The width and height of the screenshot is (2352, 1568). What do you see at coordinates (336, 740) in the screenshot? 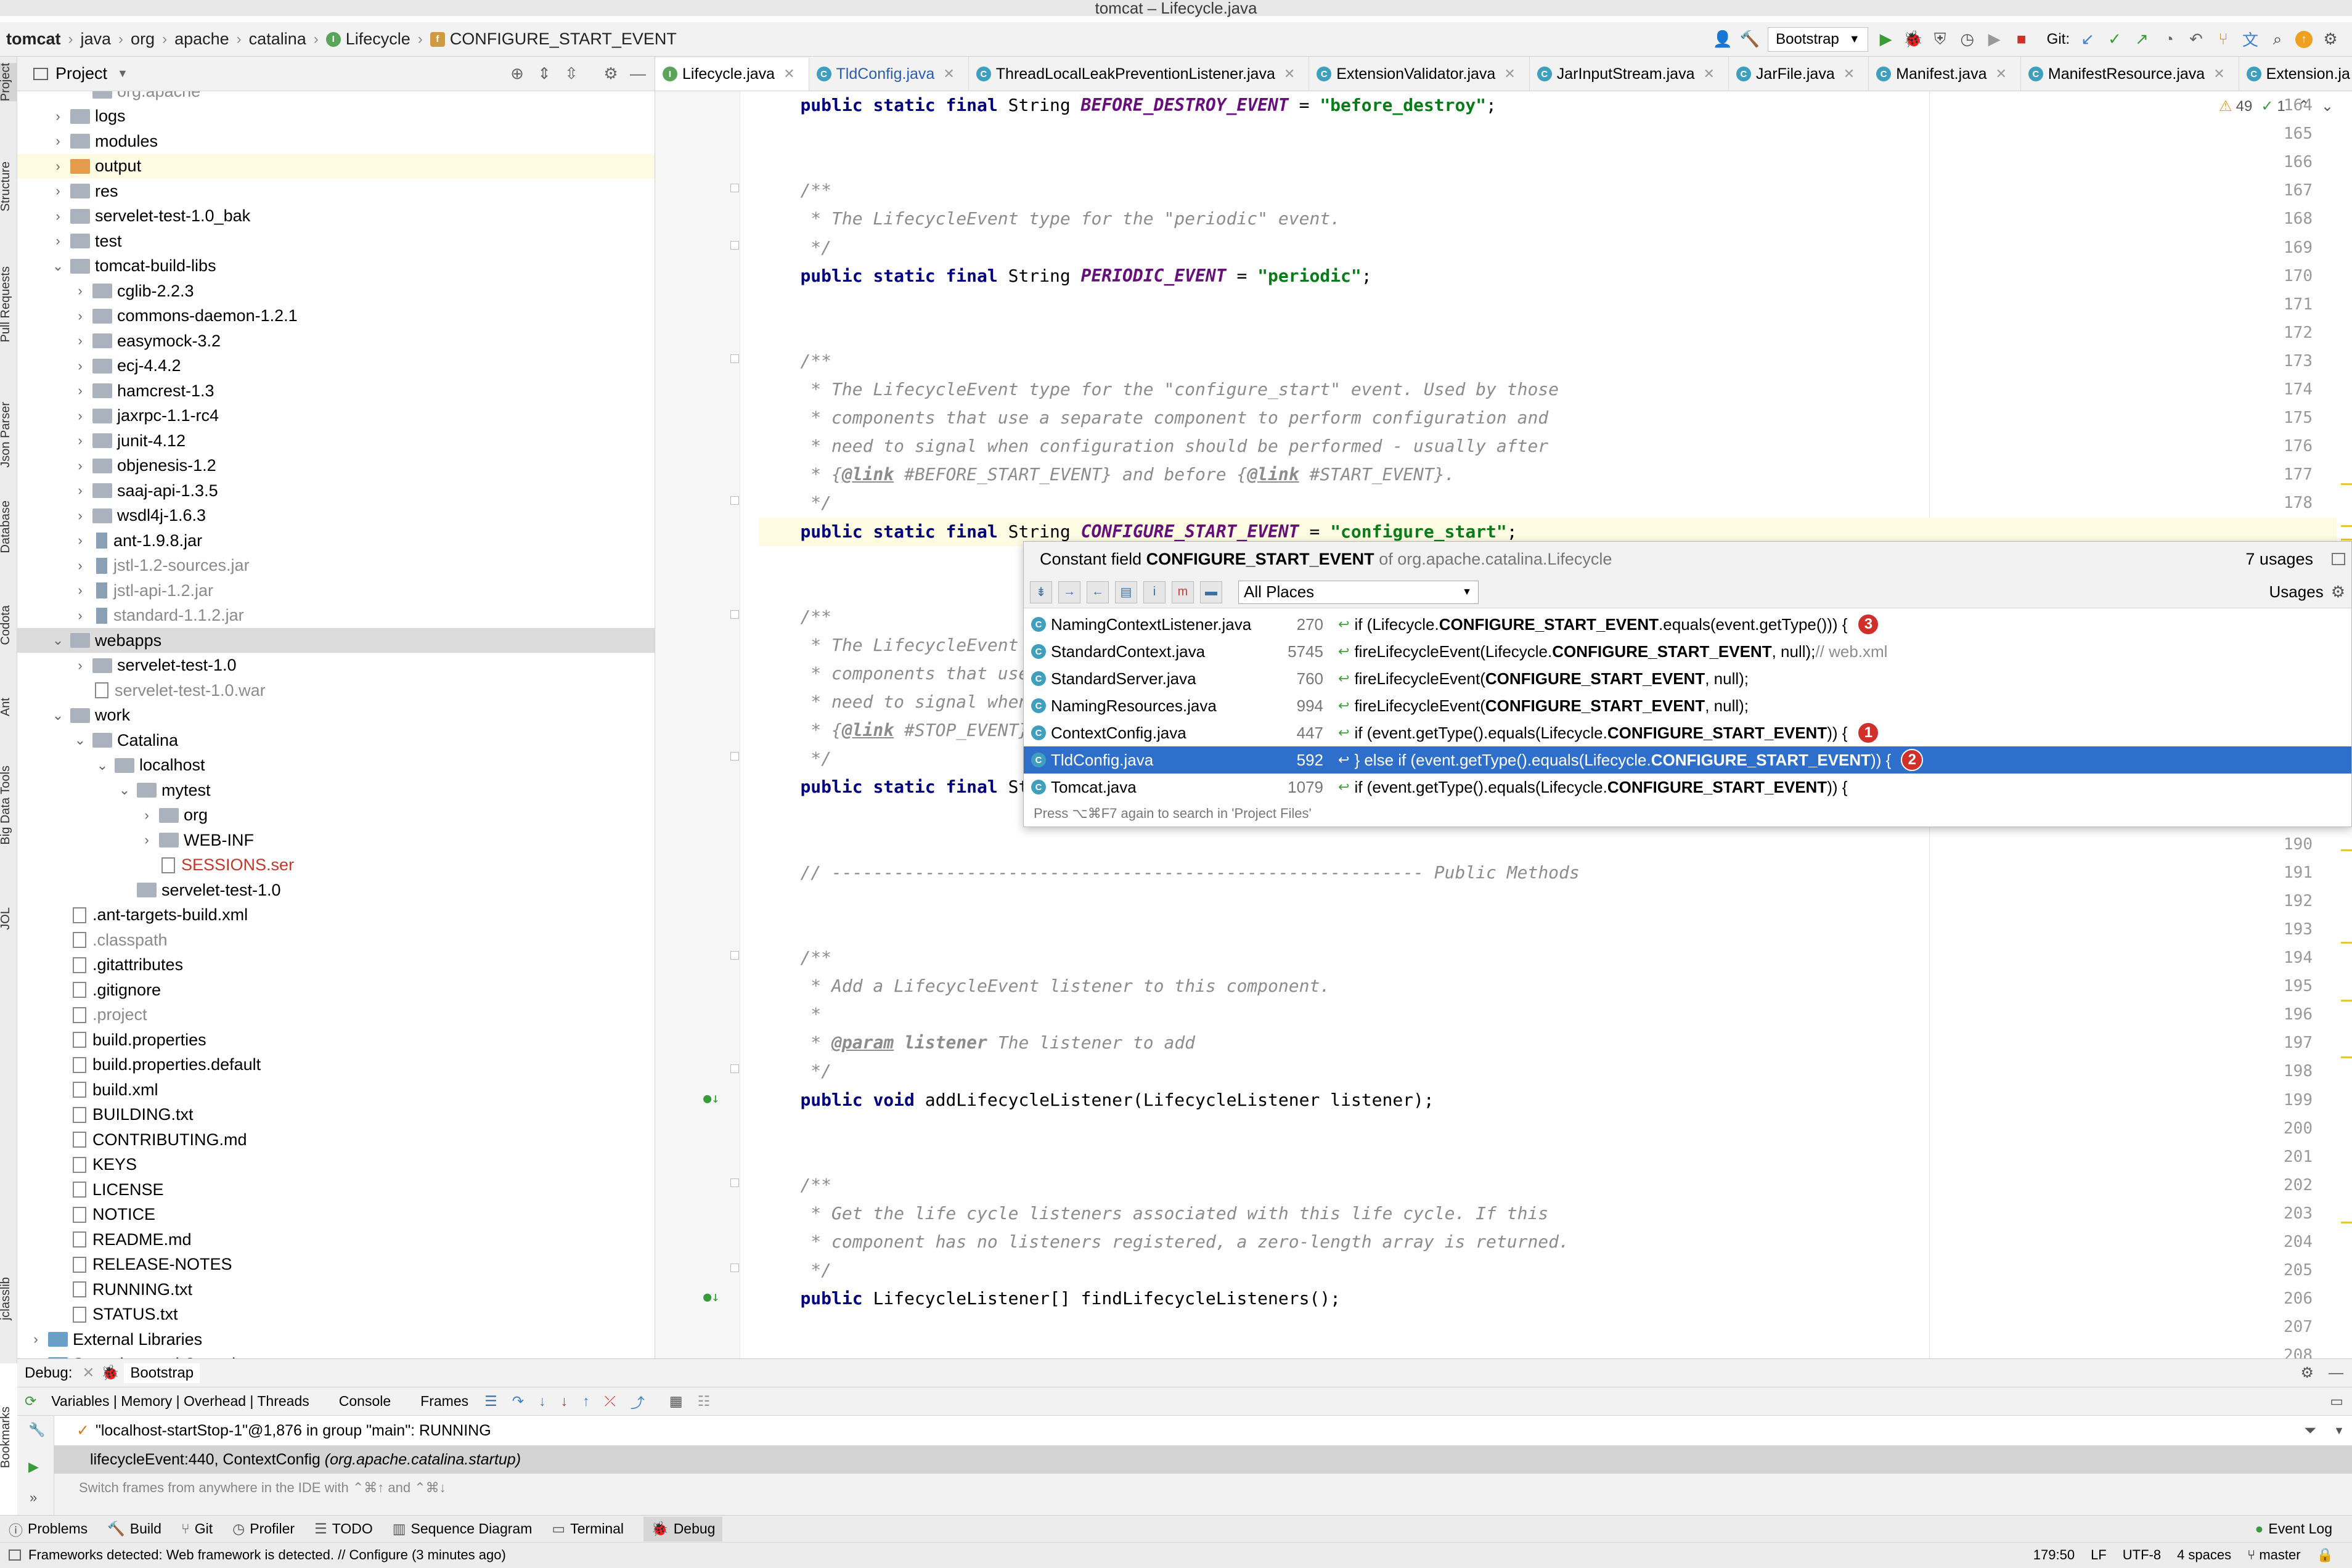
I see `tree-item: ⌄ Catalina` at bounding box center [336, 740].